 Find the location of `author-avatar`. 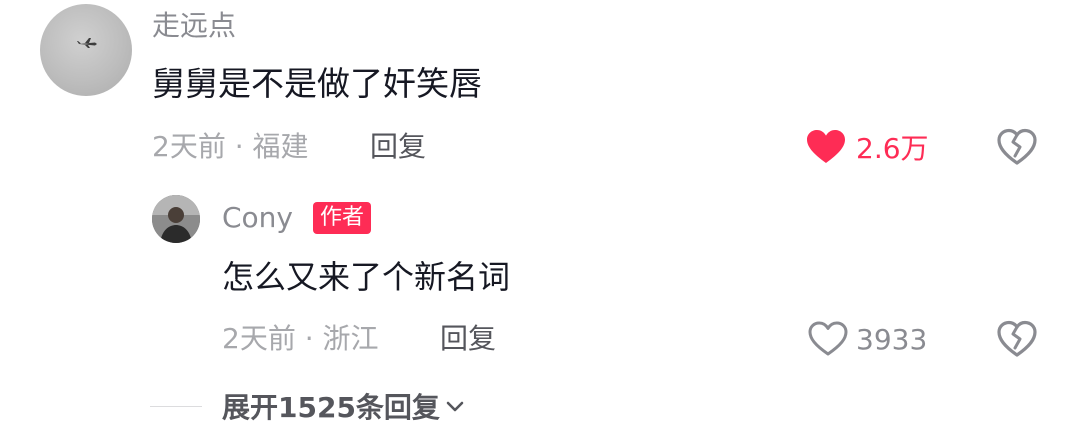

author-avatar is located at coordinates (176, 219).